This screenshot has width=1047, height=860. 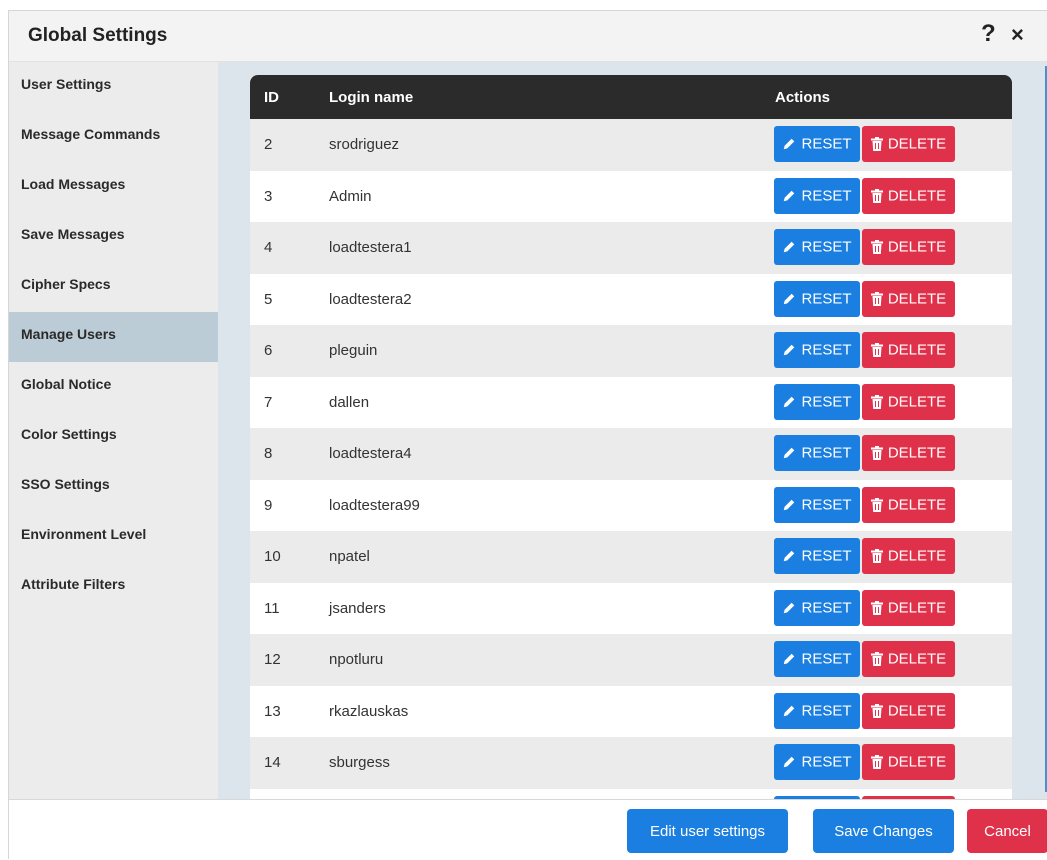 What do you see at coordinates (113, 187) in the screenshot?
I see `sidebar-item-load-messages: Load Messages` at bounding box center [113, 187].